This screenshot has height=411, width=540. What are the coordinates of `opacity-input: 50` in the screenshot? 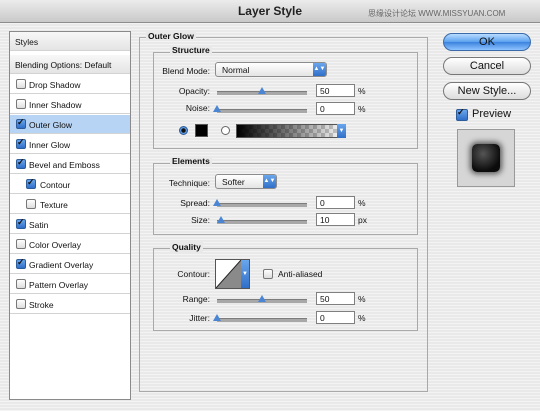 It's located at (335, 90).